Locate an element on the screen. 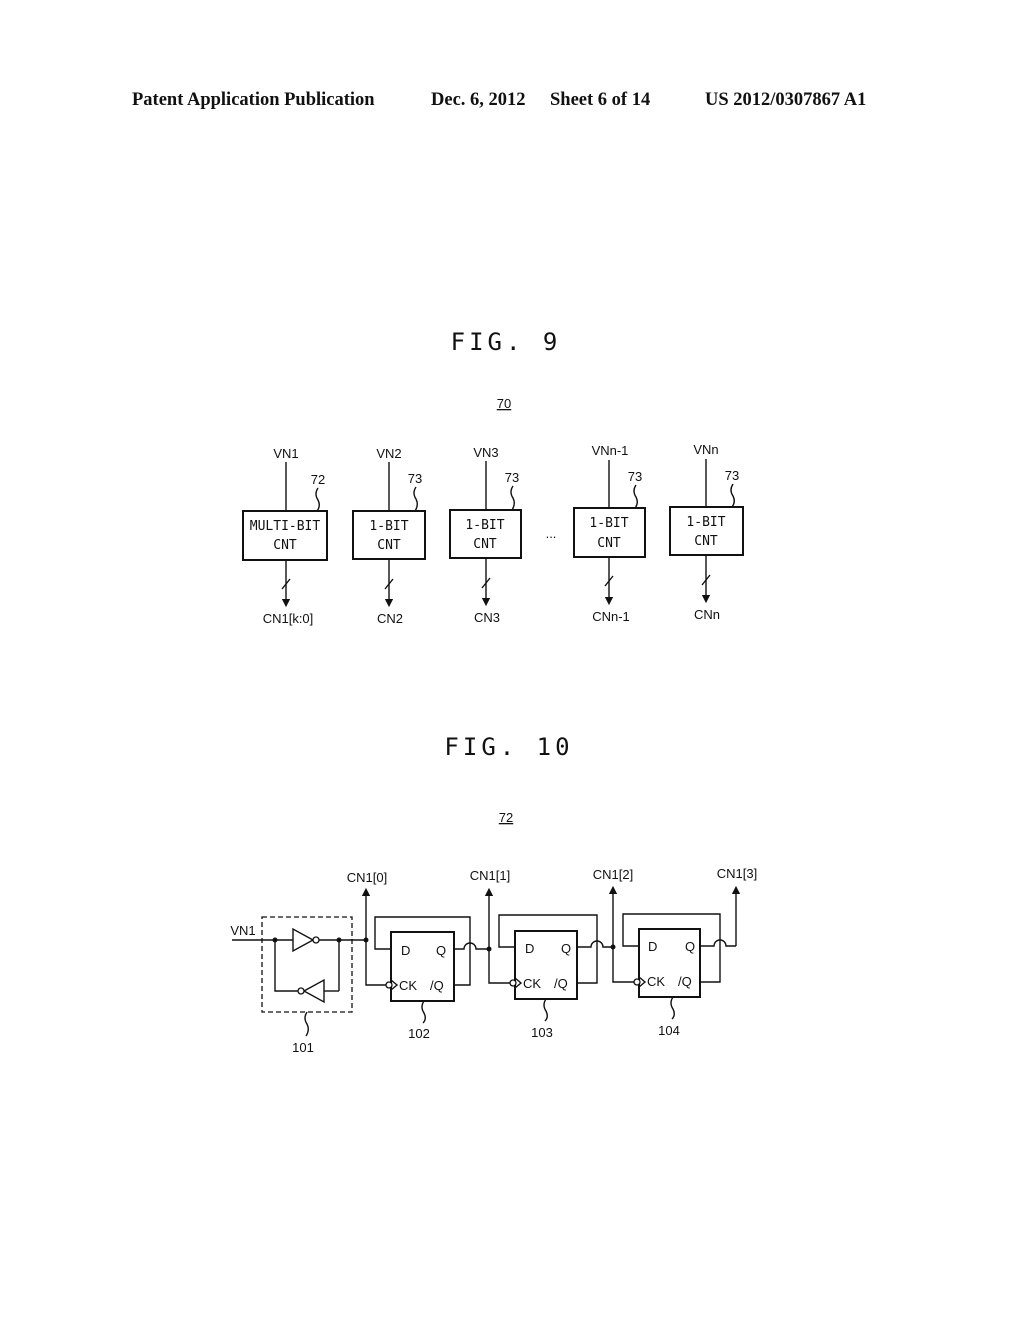 The width and height of the screenshot is (1024, 1320). flipflop-102: D Q CK /Q 102 is located at coordinates (431, 978).